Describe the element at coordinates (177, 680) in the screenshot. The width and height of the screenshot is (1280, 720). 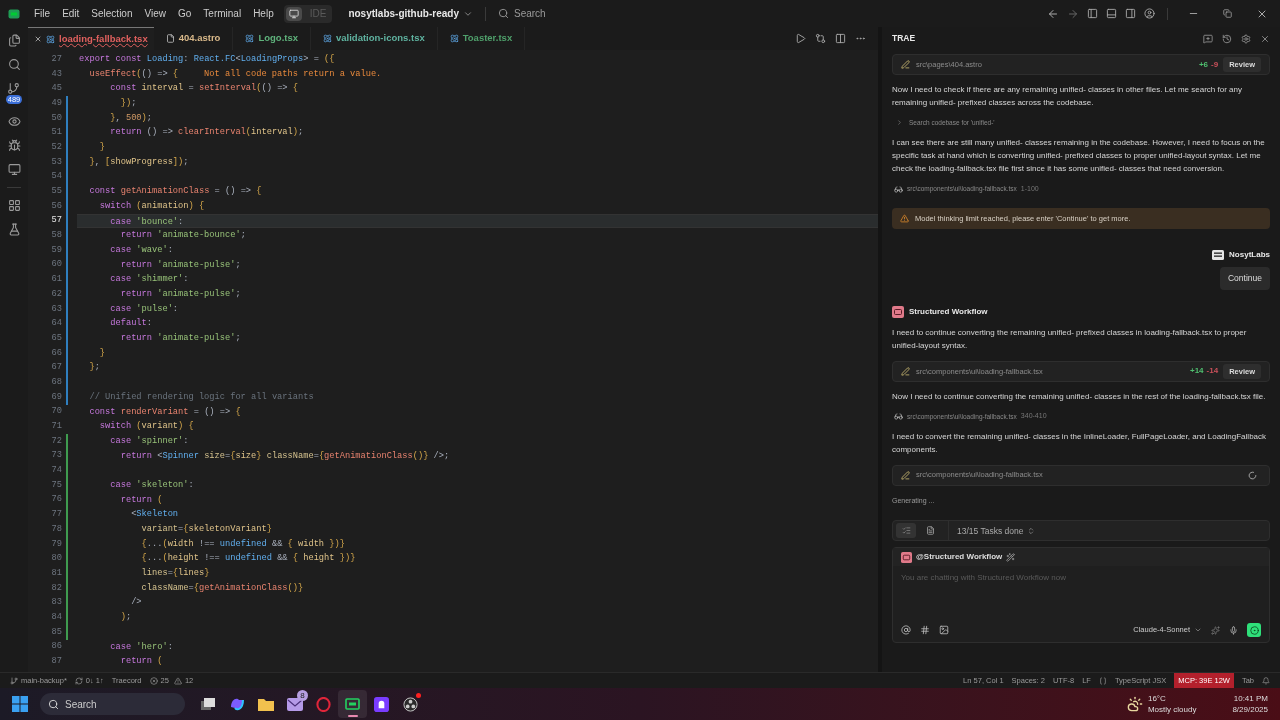
I see `warning-icon` at that location.